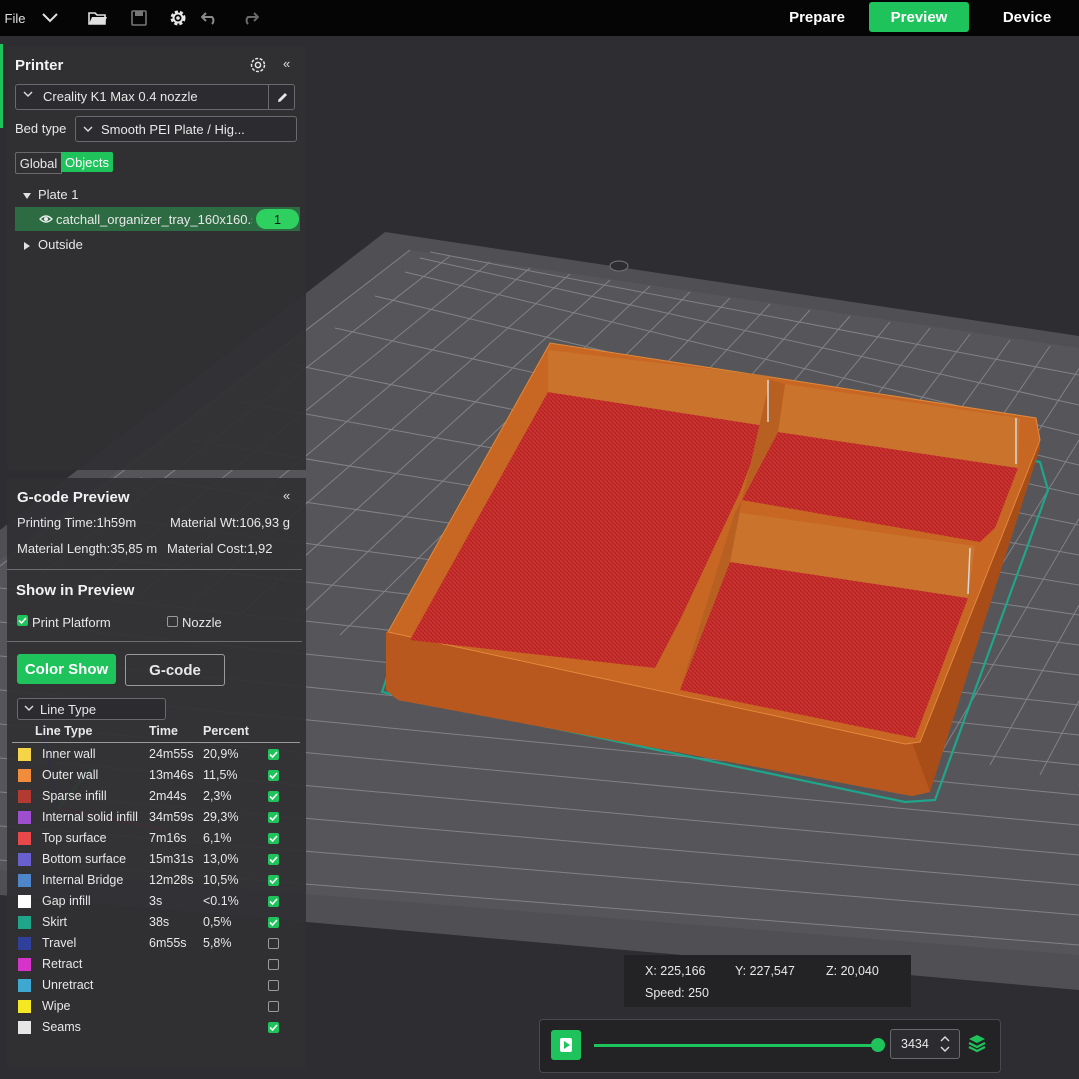  I want to click on tab-prepare-label: Prepare, so click(817, 17).